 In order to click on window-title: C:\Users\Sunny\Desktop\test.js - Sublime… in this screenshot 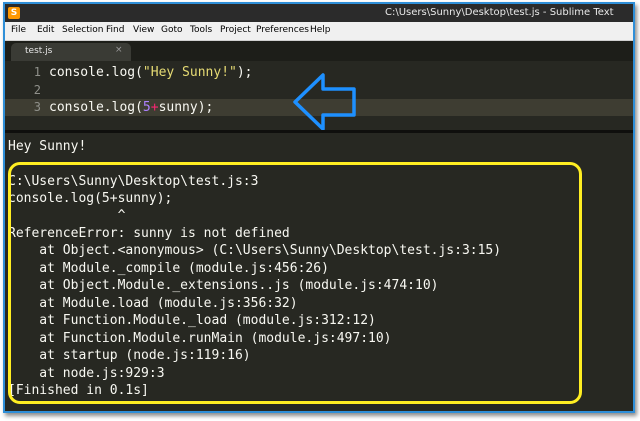, I will do `click(499, 12)`.